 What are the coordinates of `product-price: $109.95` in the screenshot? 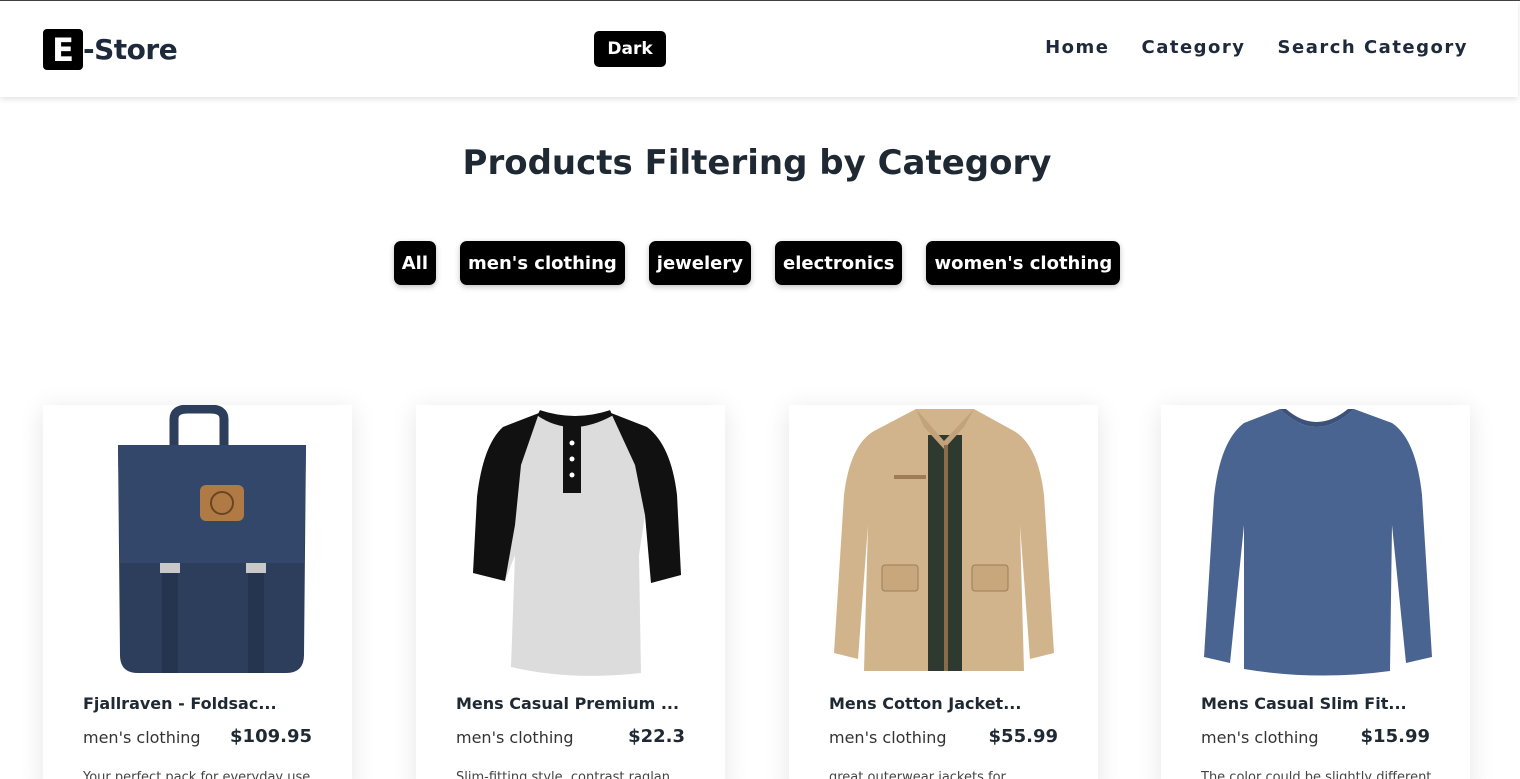 It's located at (271, 736).